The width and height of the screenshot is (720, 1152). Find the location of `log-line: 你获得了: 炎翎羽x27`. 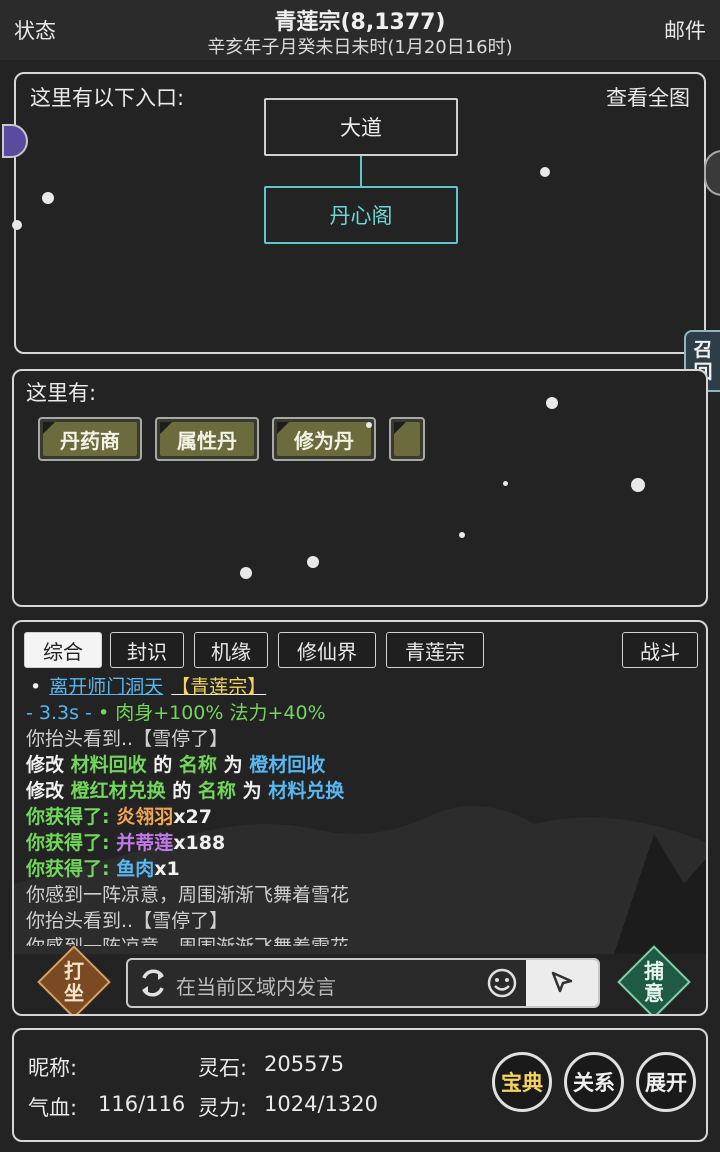

log-line: 你获得了: 炎翎羽x27 is located at coordinates (362, 817).